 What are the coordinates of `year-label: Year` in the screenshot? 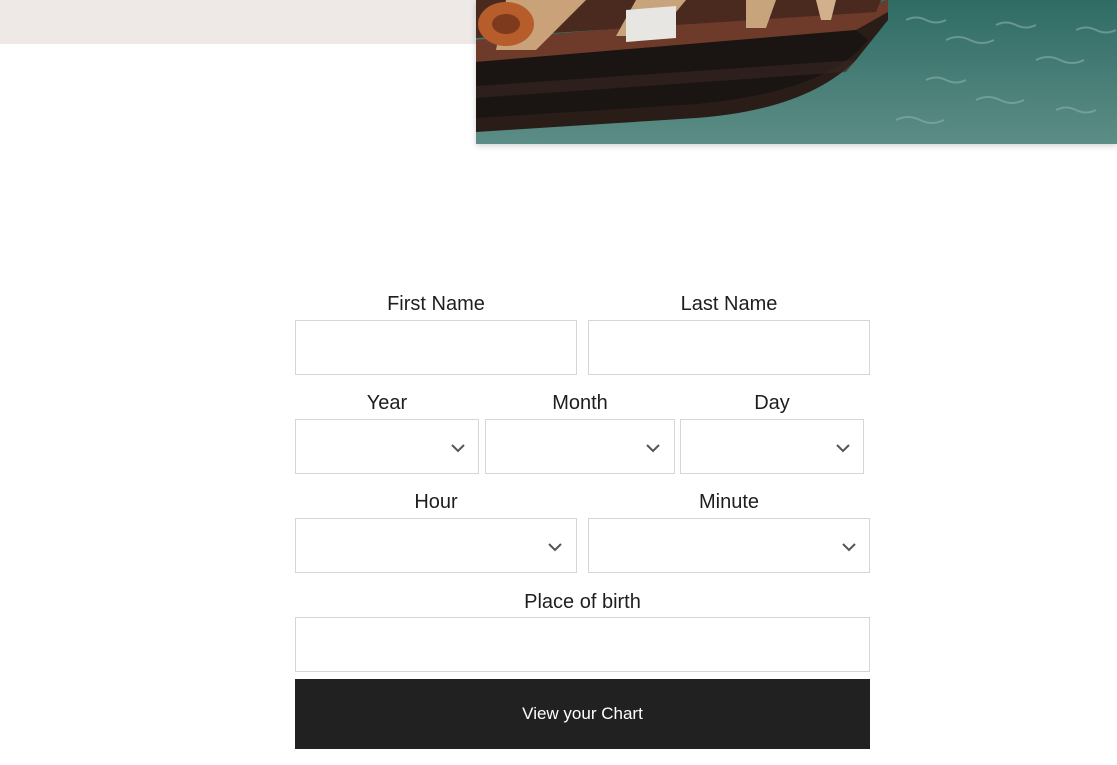 It's located at (387, 403).